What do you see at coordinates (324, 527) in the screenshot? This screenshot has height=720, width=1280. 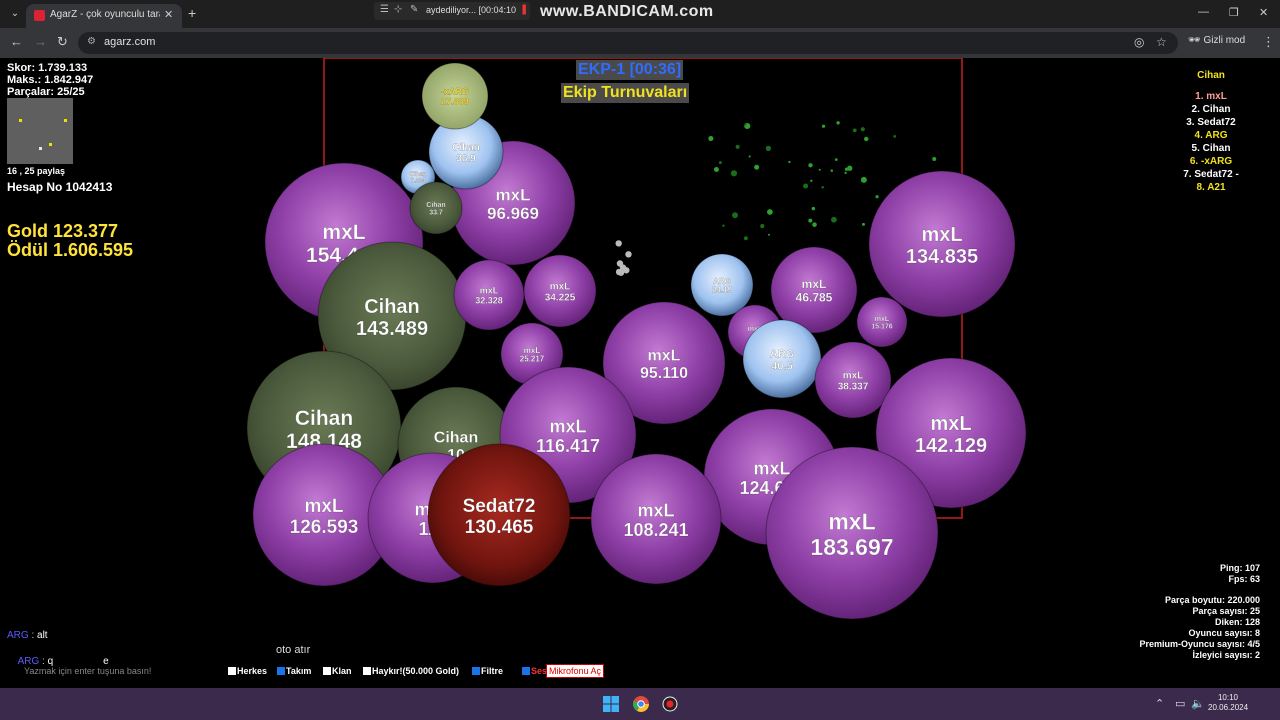 I see `cell-mass: 126.593` at bounding box center [324, 527].